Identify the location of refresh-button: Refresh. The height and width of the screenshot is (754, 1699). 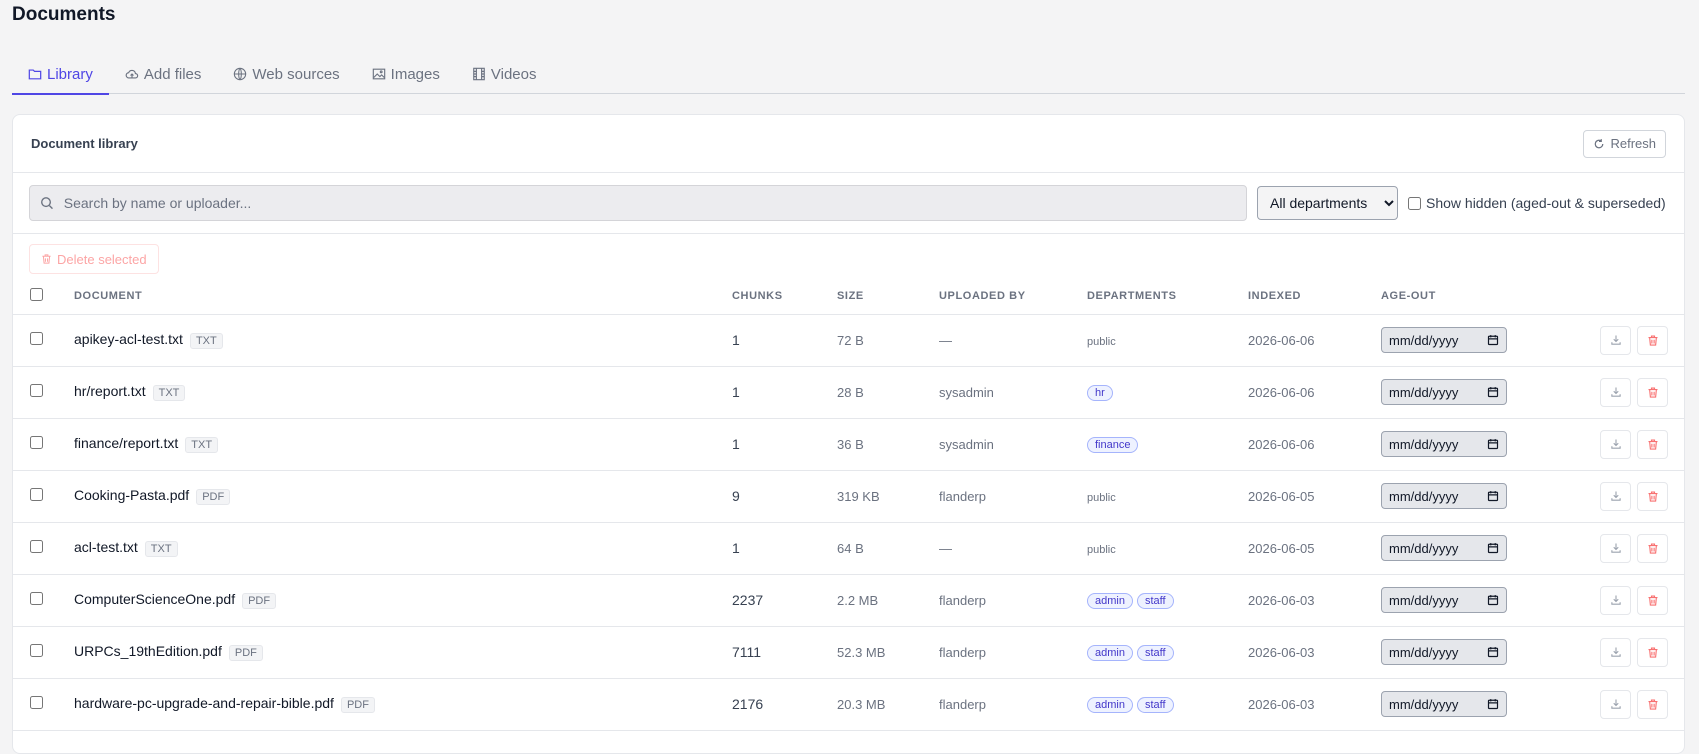
(1624, 143).